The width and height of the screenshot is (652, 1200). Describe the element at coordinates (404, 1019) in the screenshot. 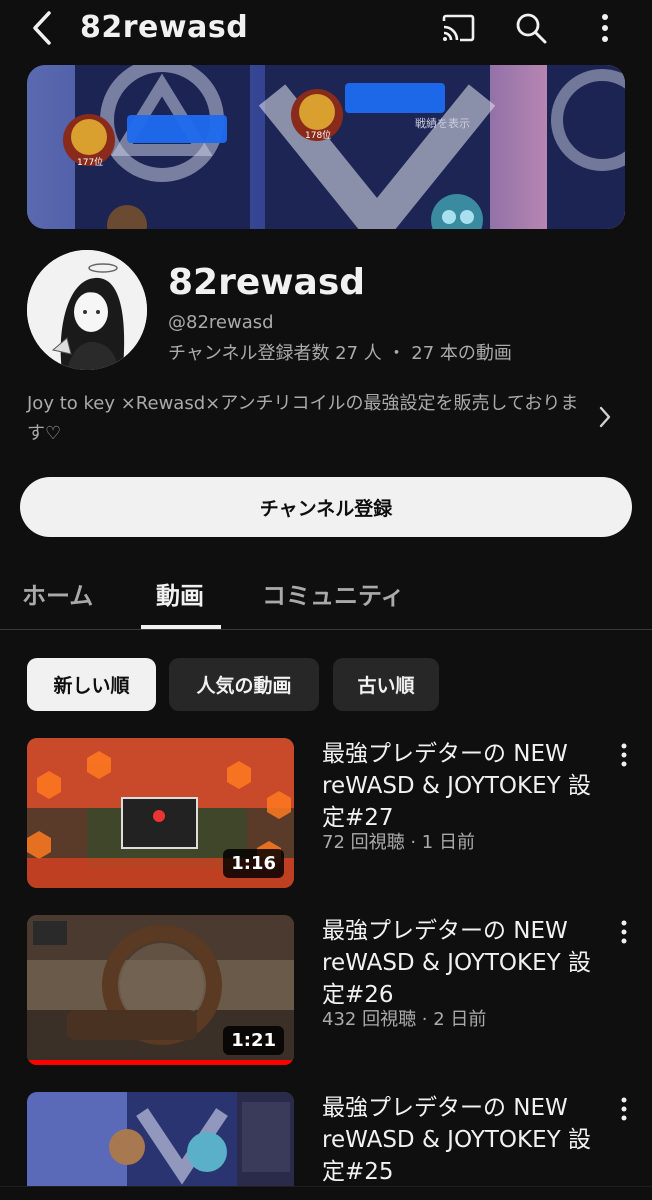

I see `video-meta: 432 回視聴 · 2 日前` at that location.